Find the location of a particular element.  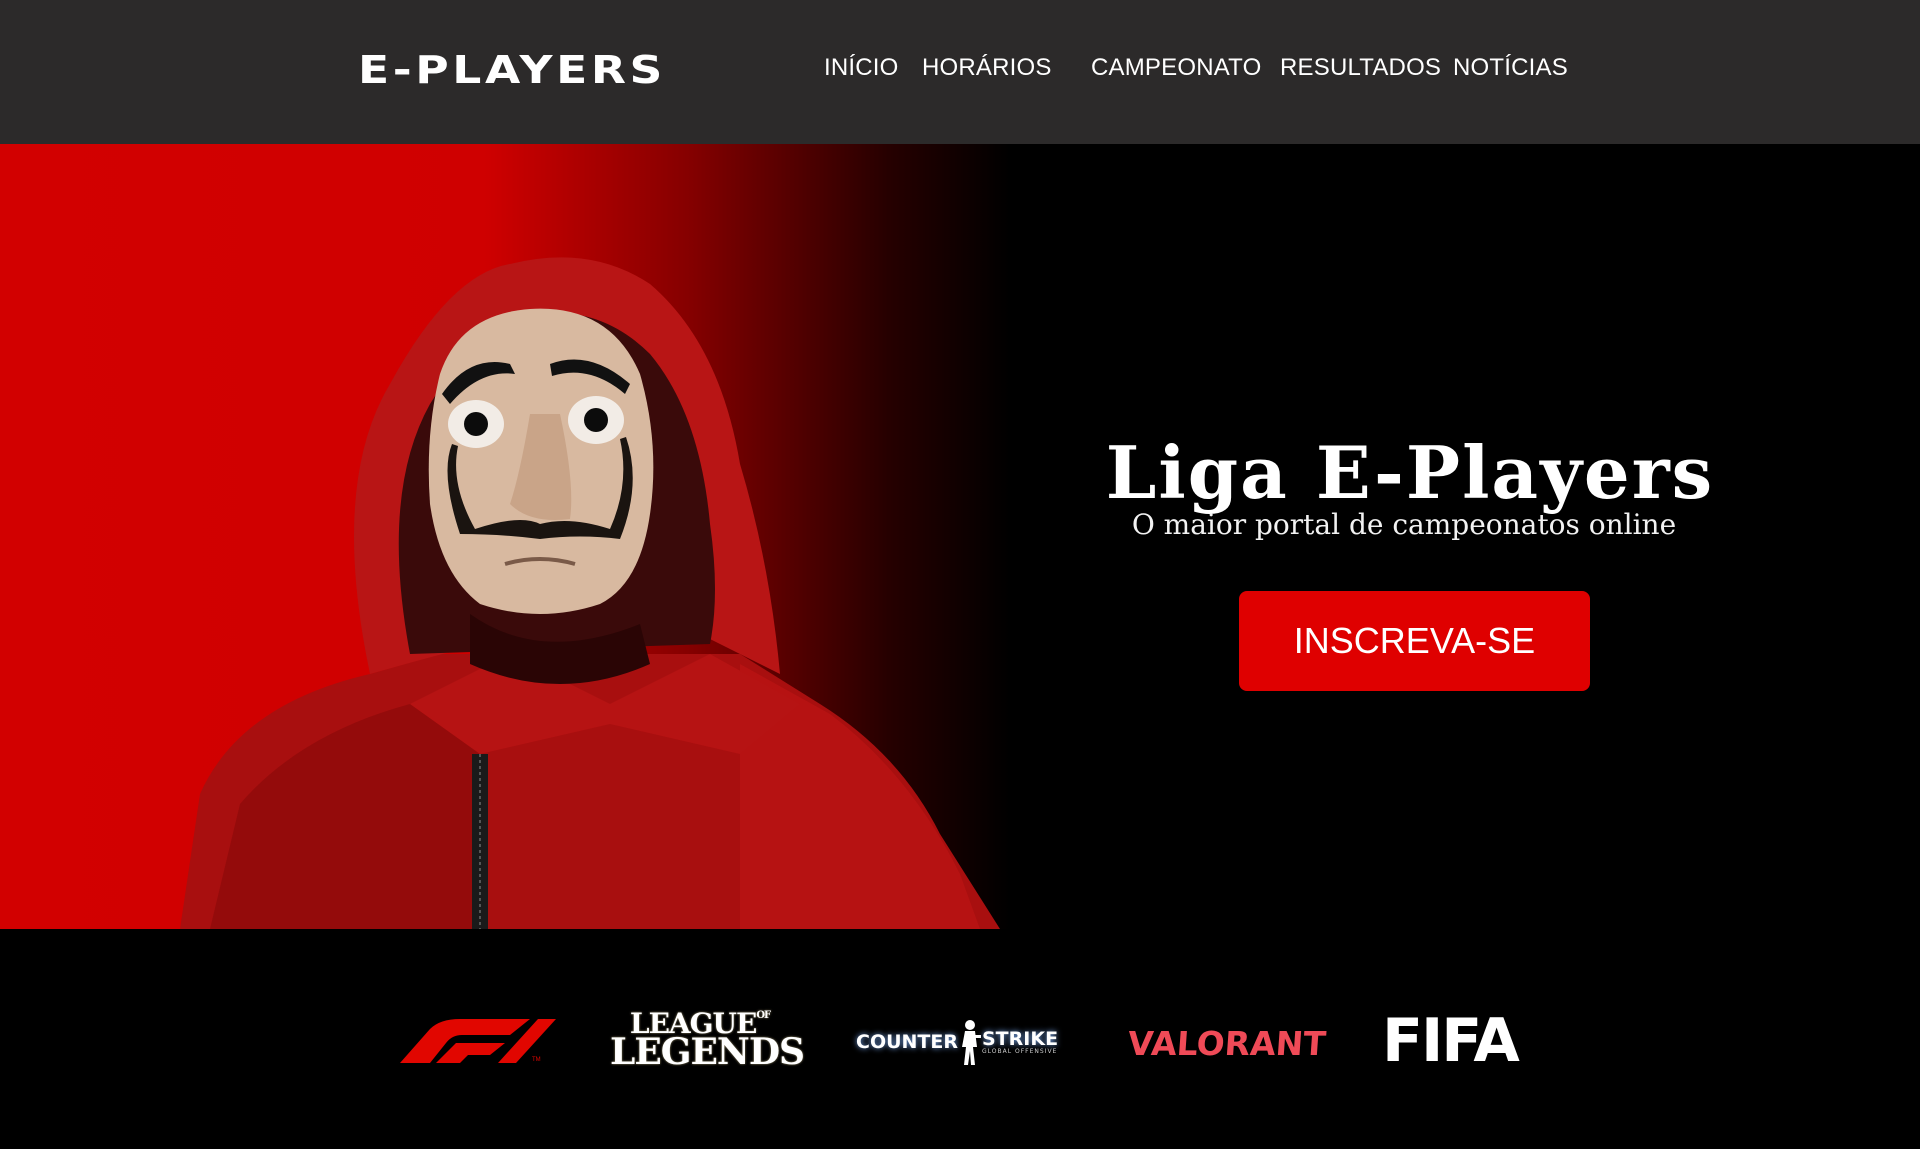

nav-link-inicio: INÍCIO is located at coordinates (861, 68).